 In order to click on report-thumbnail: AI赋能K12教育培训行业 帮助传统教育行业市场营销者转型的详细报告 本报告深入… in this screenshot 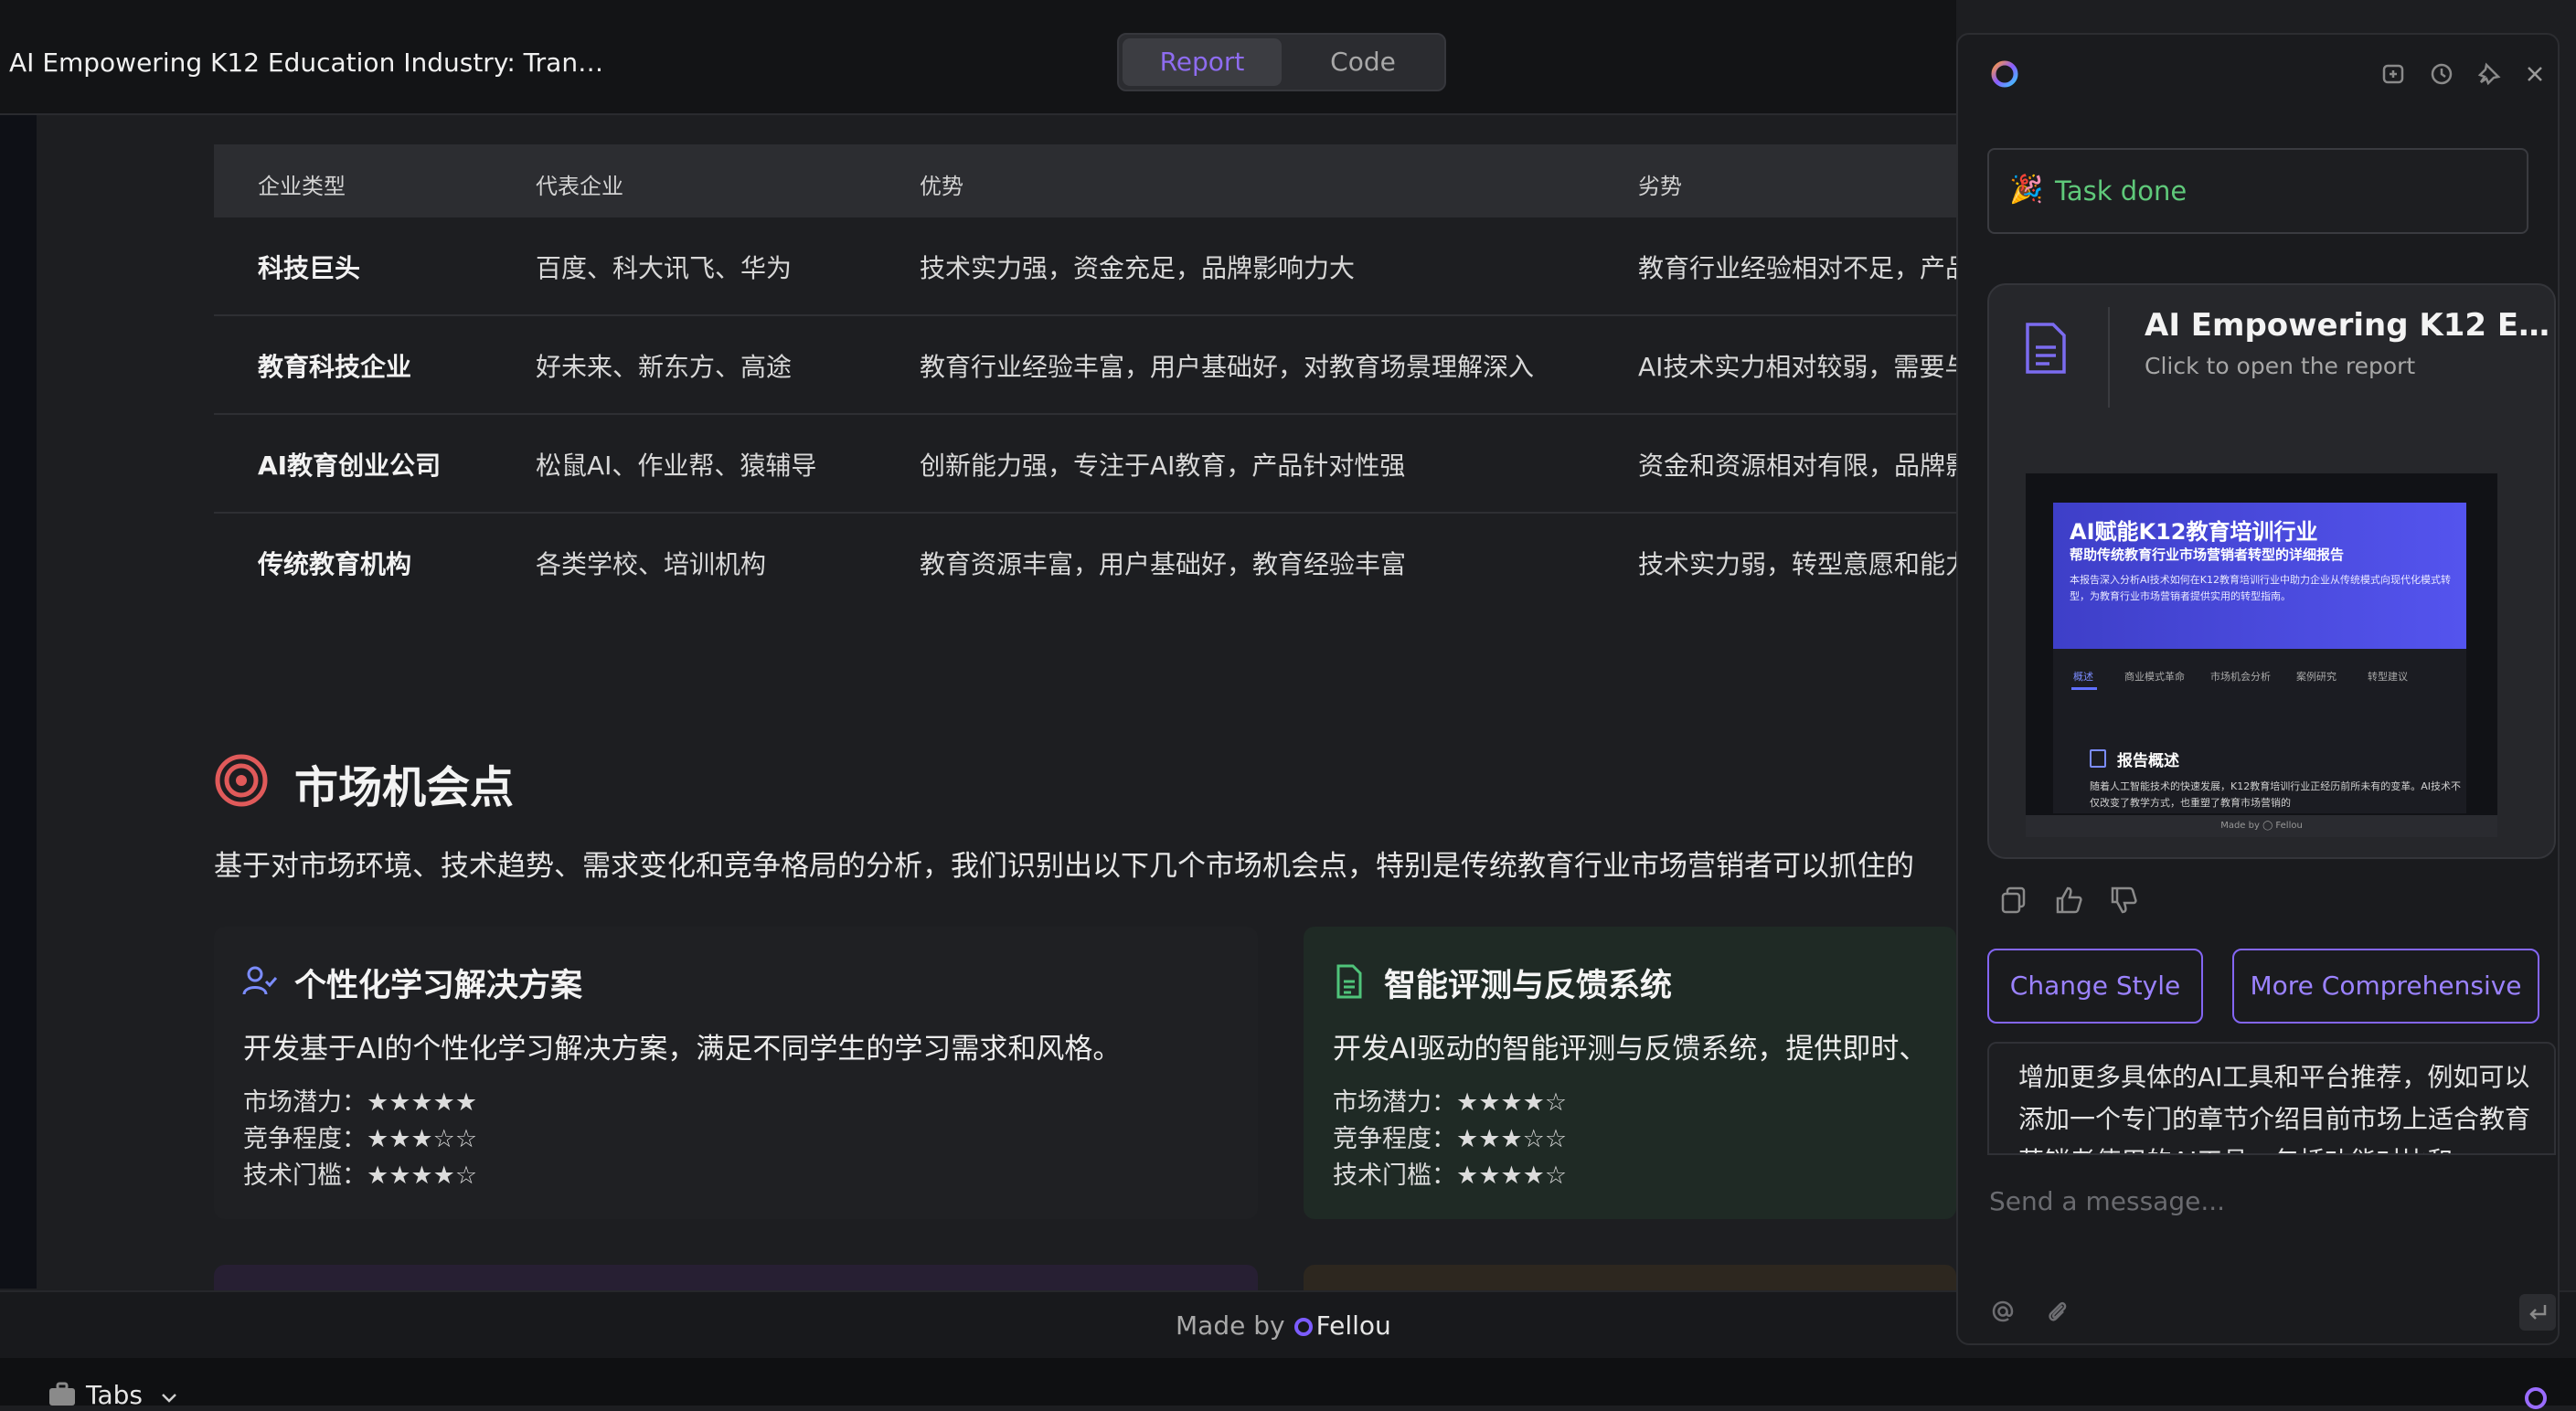, I will do `click(2261, 655)`.